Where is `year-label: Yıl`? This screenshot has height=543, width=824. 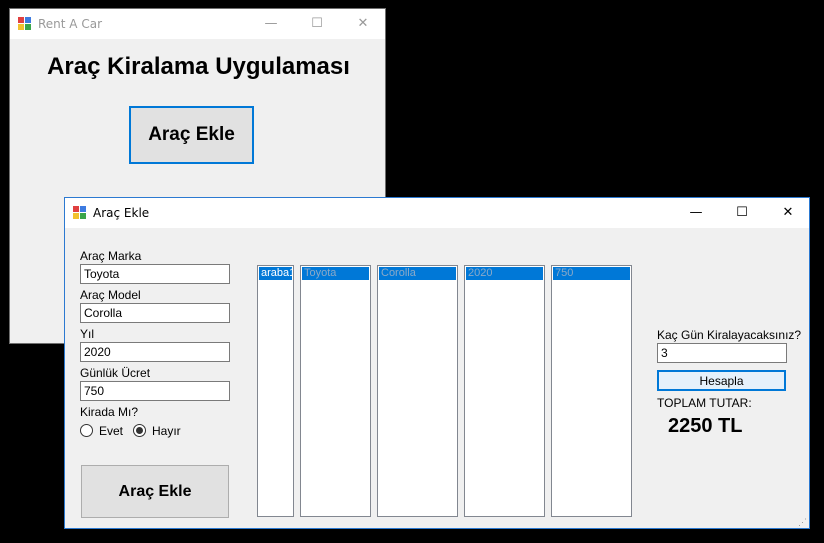
year-label: Yıl is located at coordinates (87, 334).